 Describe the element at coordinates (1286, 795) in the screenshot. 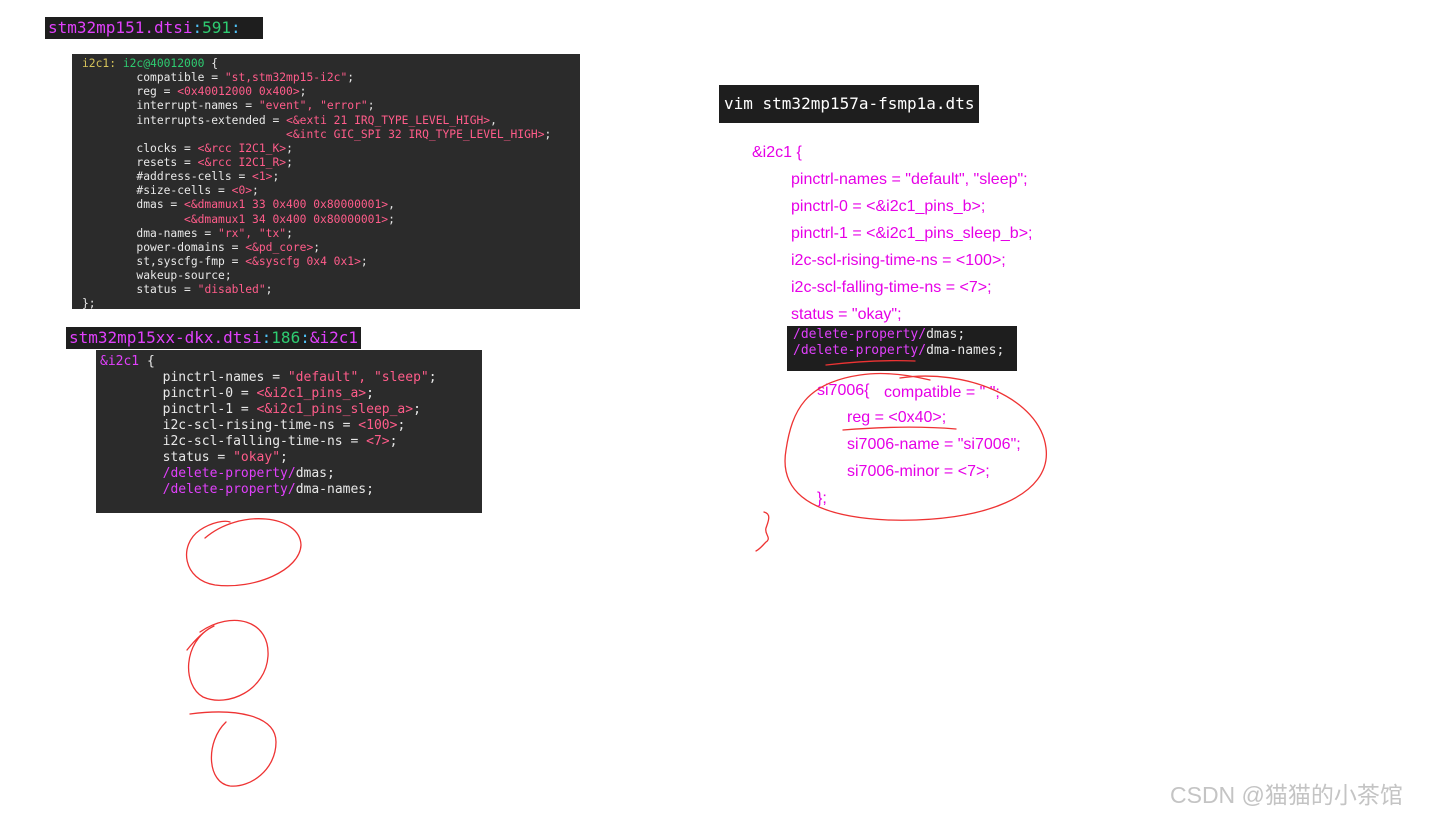

I see `watermark: CSDN @猫猫的小茶馆` at that location.